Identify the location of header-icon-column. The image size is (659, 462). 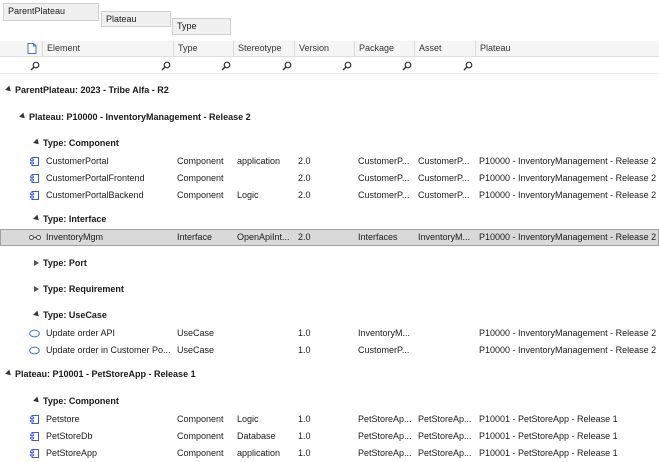
(21, 48).